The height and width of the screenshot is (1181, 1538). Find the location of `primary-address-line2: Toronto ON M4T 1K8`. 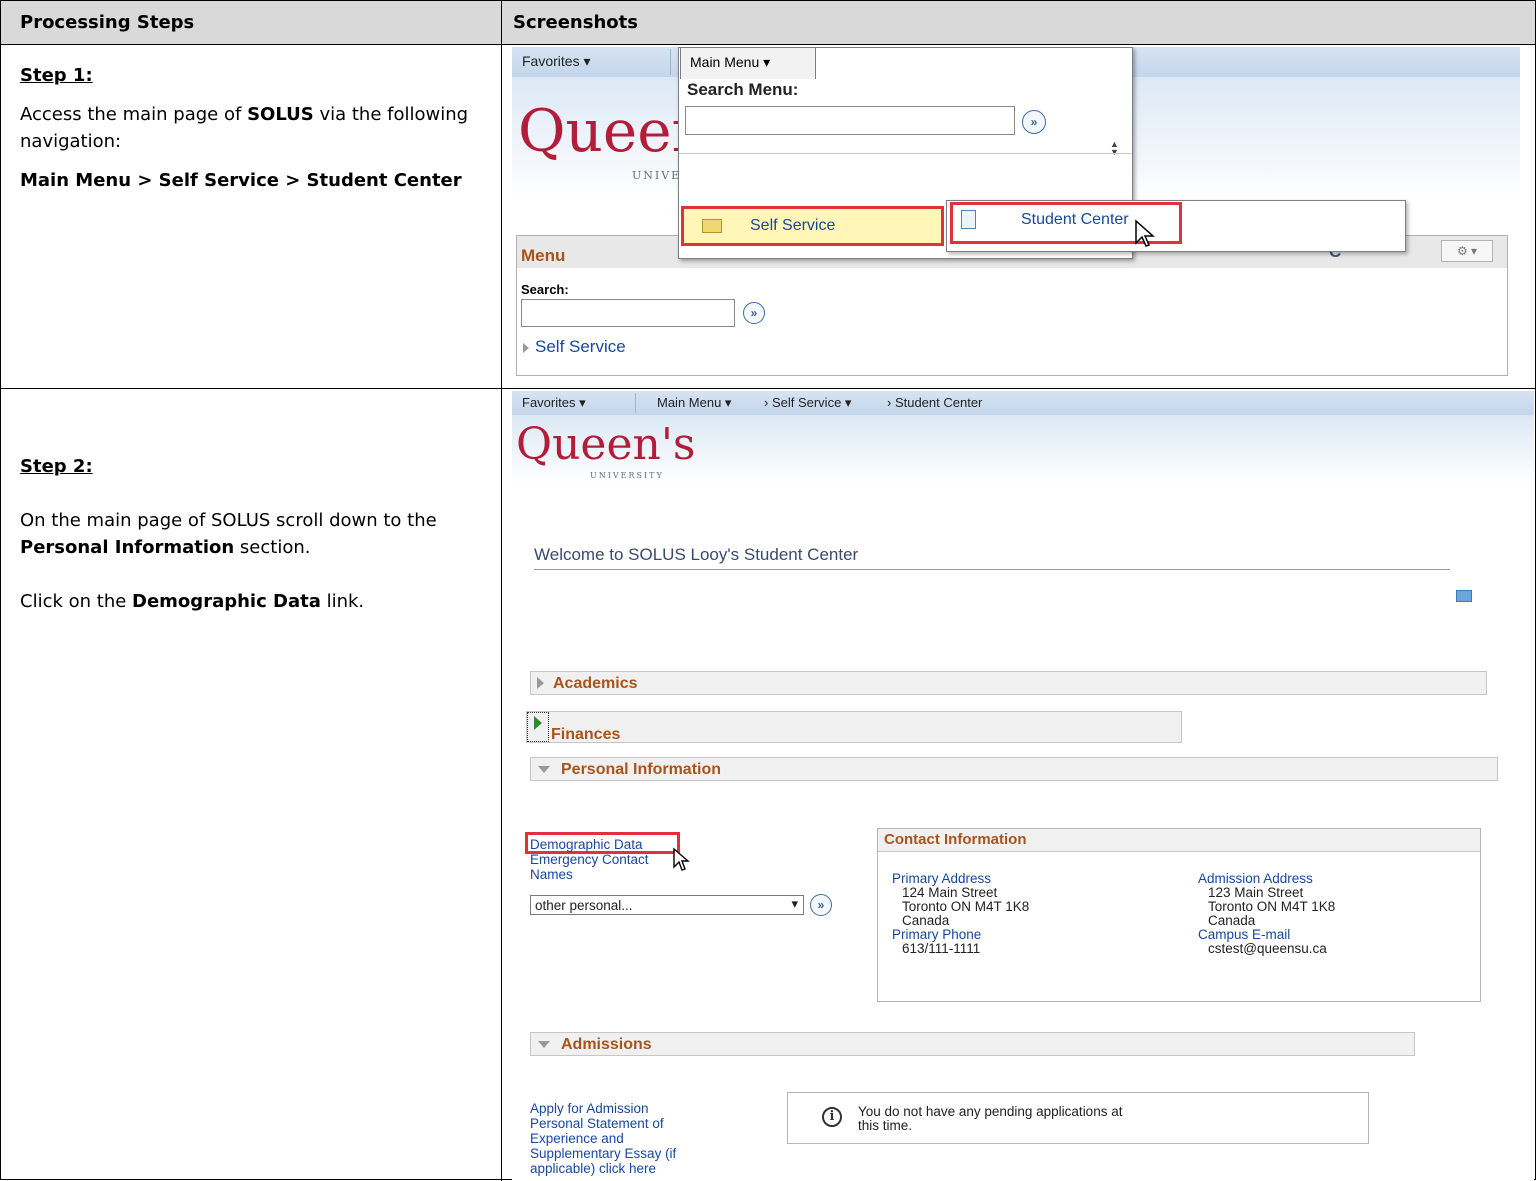

primary-address-line2: Toronto ON M4T 1K8 is located at coordinates (966, 906).